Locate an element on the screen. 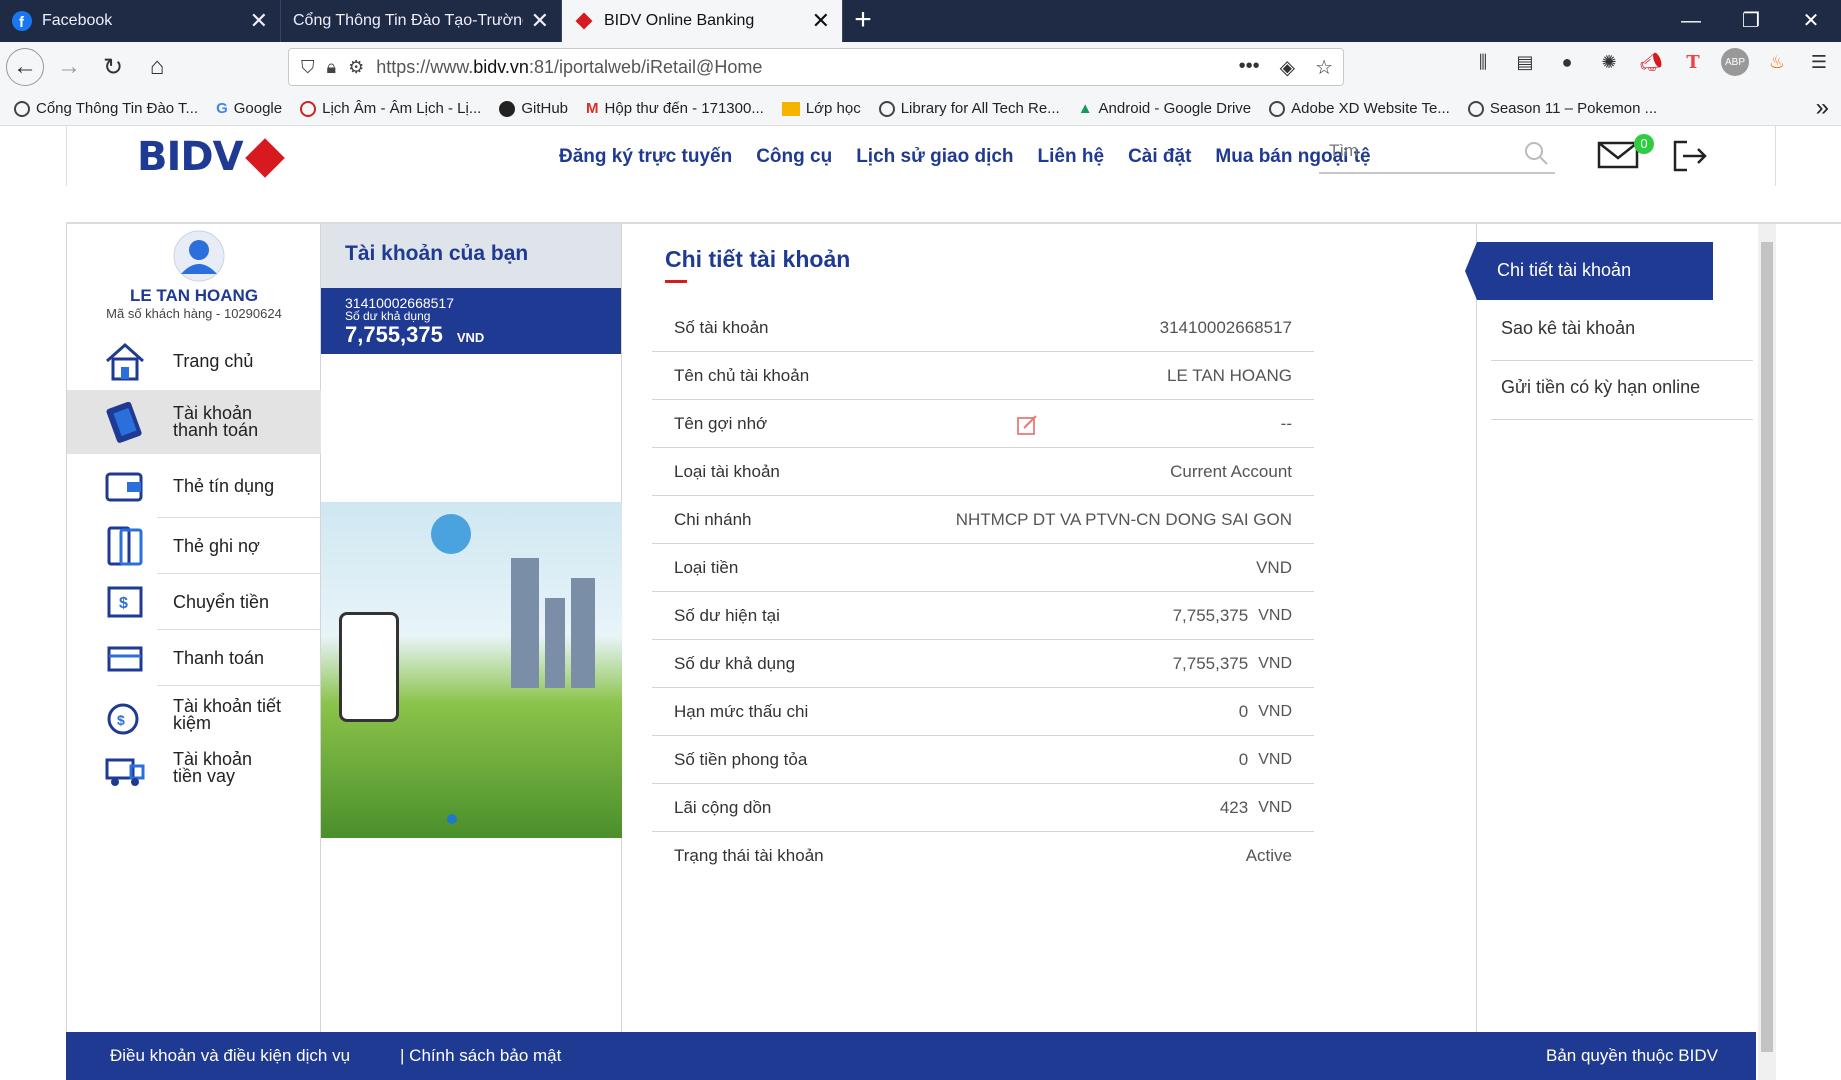 The image size is (1841, 1080). megaphone-icon: 📣︎ is located at coordinates (1651, 62).